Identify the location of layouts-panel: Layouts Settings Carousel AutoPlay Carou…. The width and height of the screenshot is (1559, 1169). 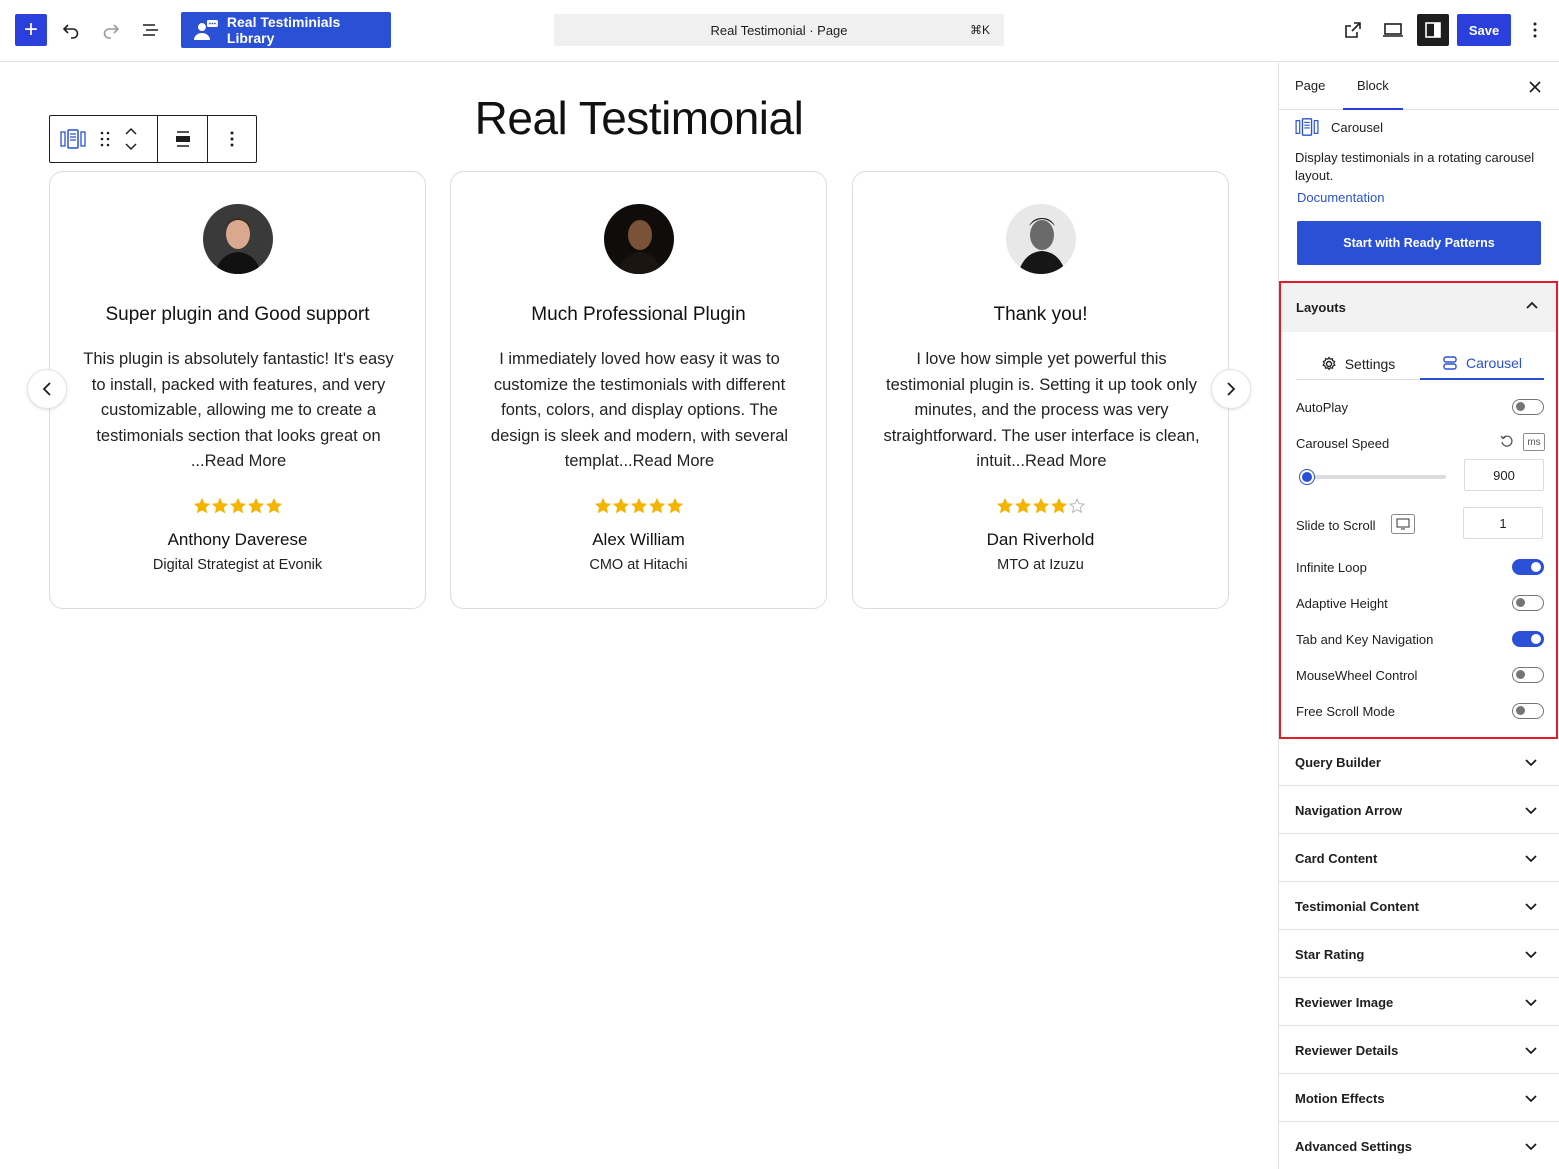
(1418, 510).